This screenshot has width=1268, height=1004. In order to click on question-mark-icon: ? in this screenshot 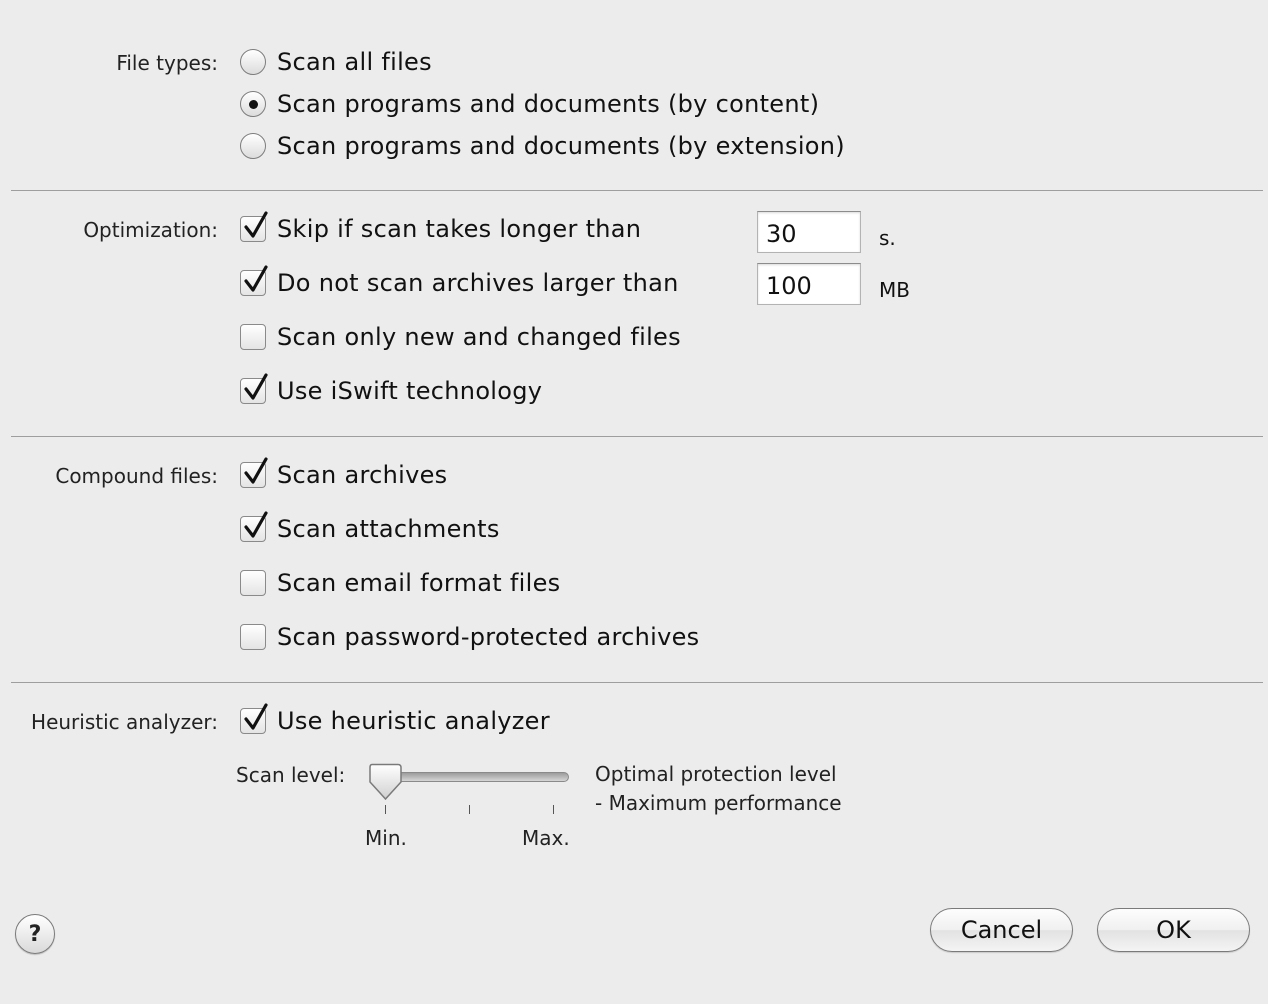, I will do `click(35, 934)`.